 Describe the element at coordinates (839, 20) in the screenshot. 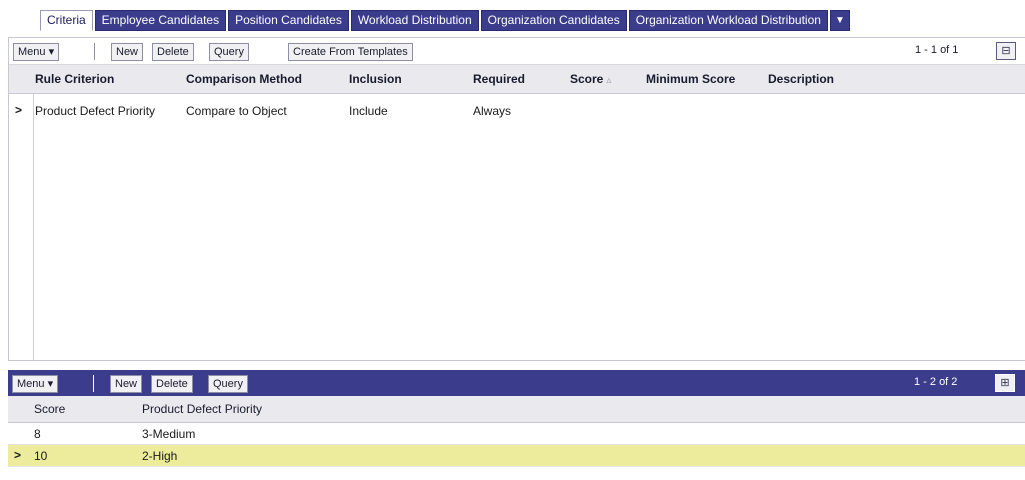

I see `chevron-down-icon: ▼` at that location.